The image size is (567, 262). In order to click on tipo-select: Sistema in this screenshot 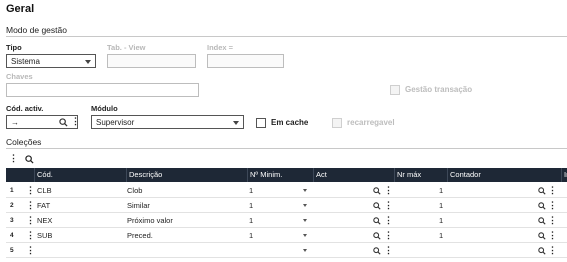, I will do `click(51, 61)`.